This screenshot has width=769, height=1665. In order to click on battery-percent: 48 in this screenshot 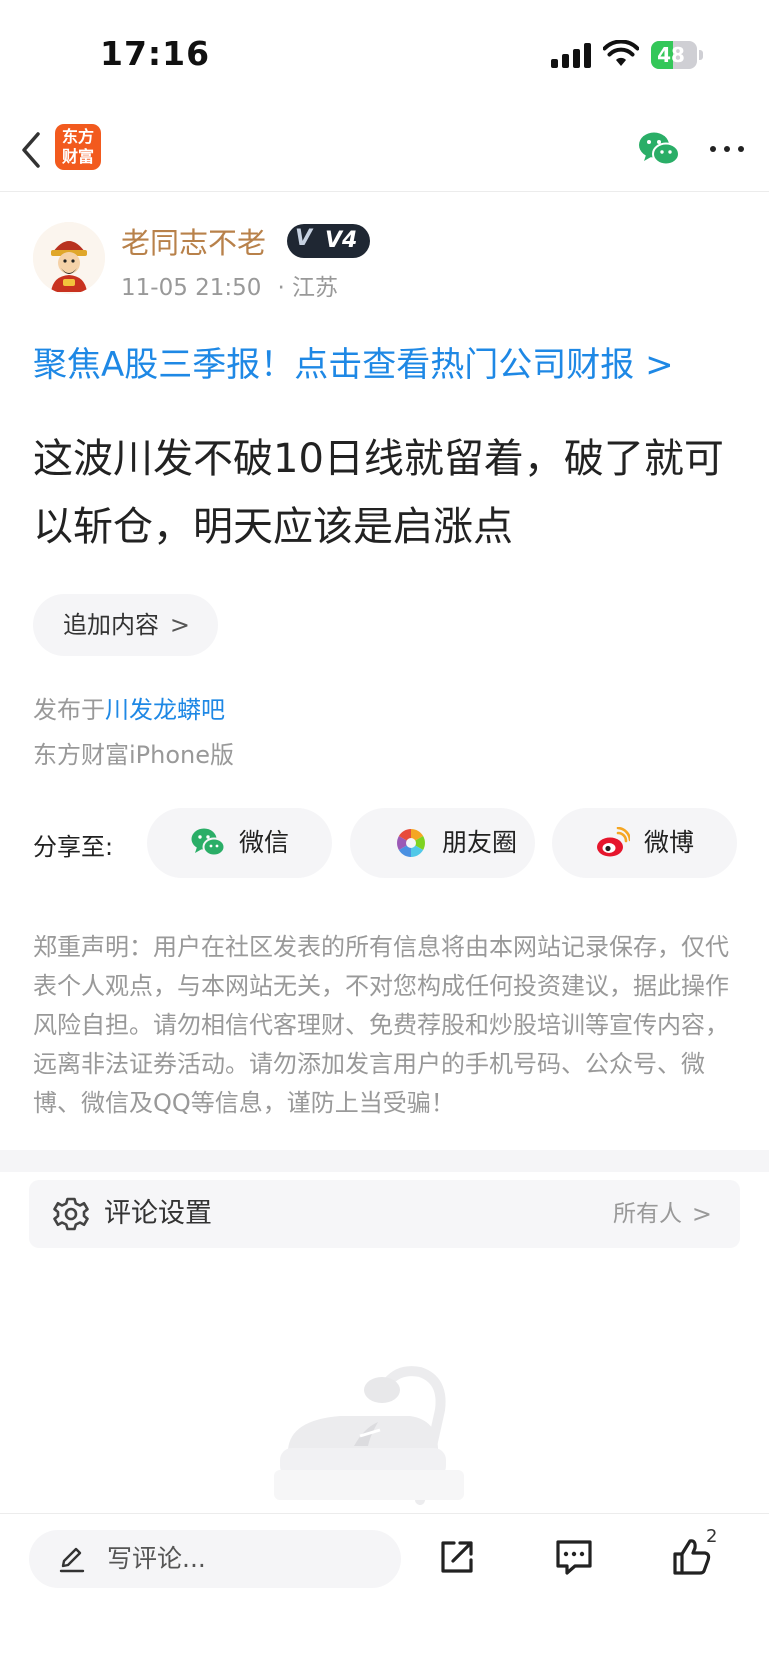, I will do `click(671, 55)`.